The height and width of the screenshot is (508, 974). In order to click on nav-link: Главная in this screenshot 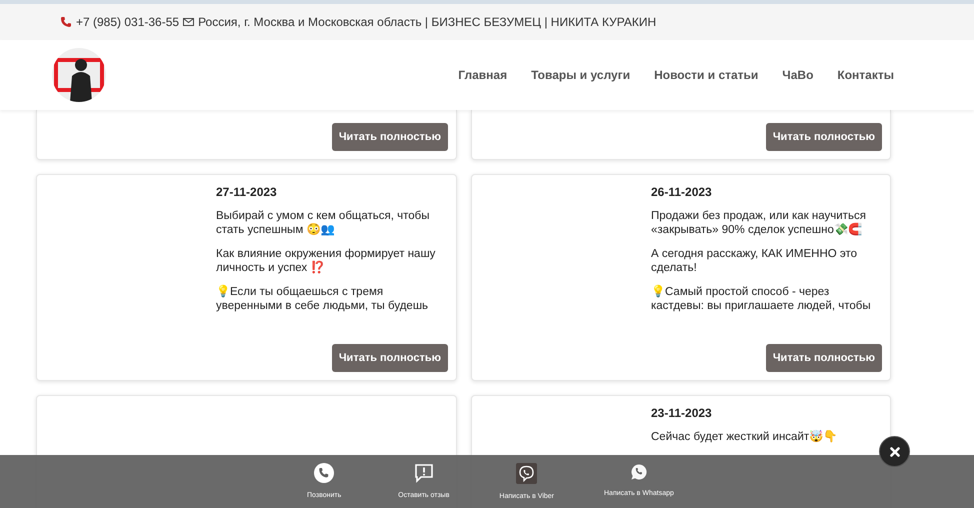, I will do `click(483, 75)`.